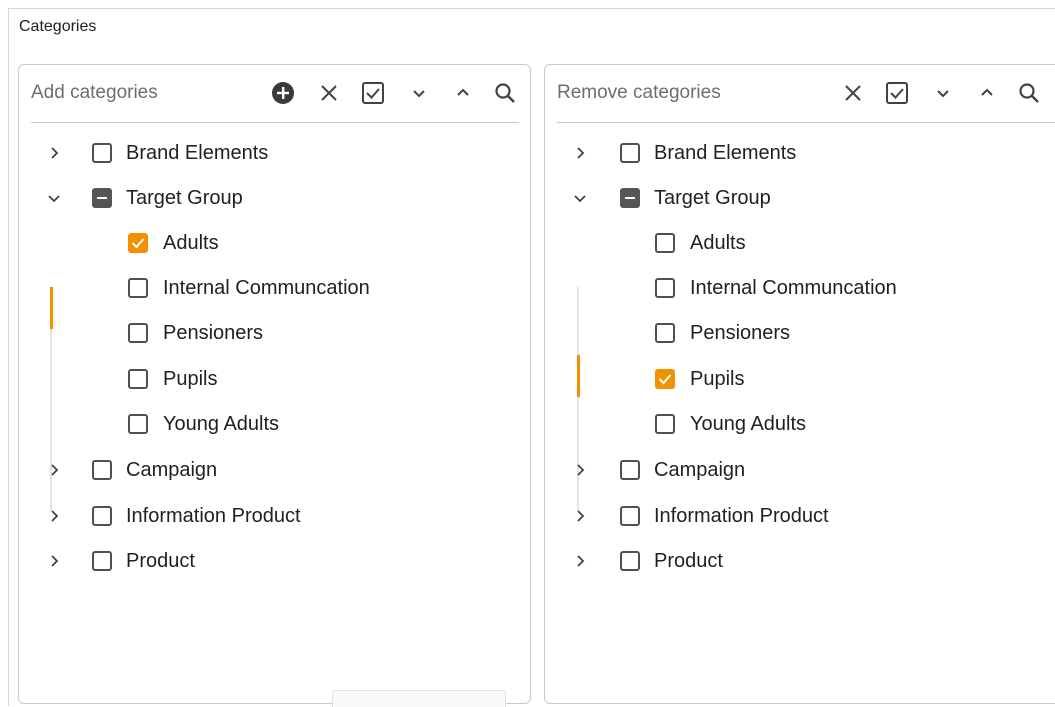  What do you see at coordinates (419, 698) in the screenshot?
I see `footer-tab-stub` at bounding box center [419, 698].